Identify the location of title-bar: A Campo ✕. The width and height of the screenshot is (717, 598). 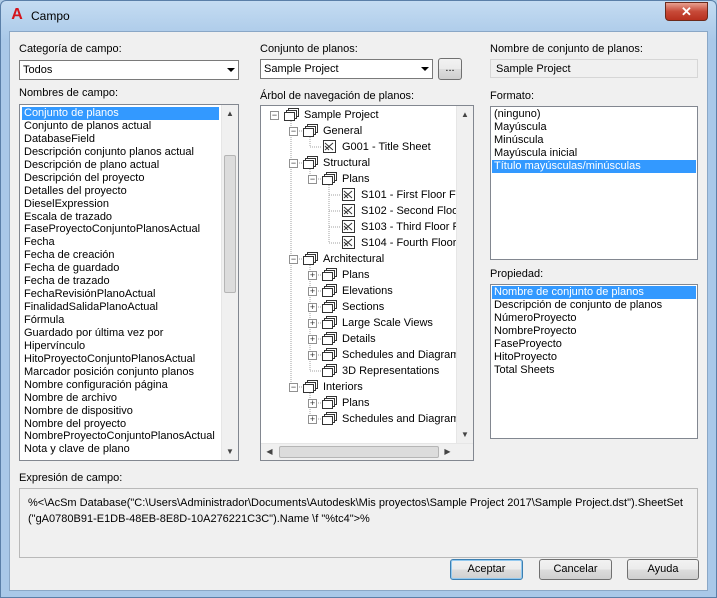
(358, 16).